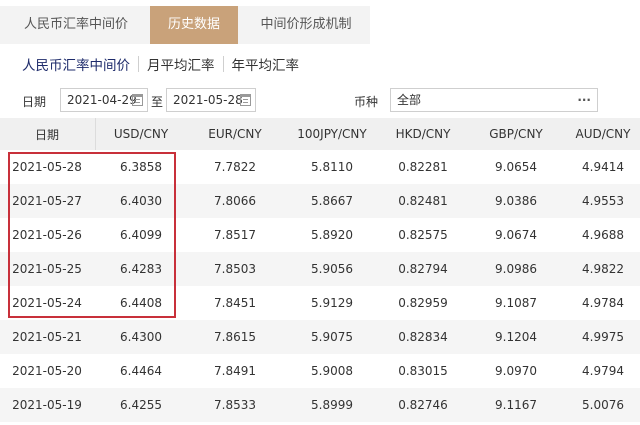 This screenshot has width=640, height=425. I want to click on cell-date: 2021-05-25, so click(47, 269).